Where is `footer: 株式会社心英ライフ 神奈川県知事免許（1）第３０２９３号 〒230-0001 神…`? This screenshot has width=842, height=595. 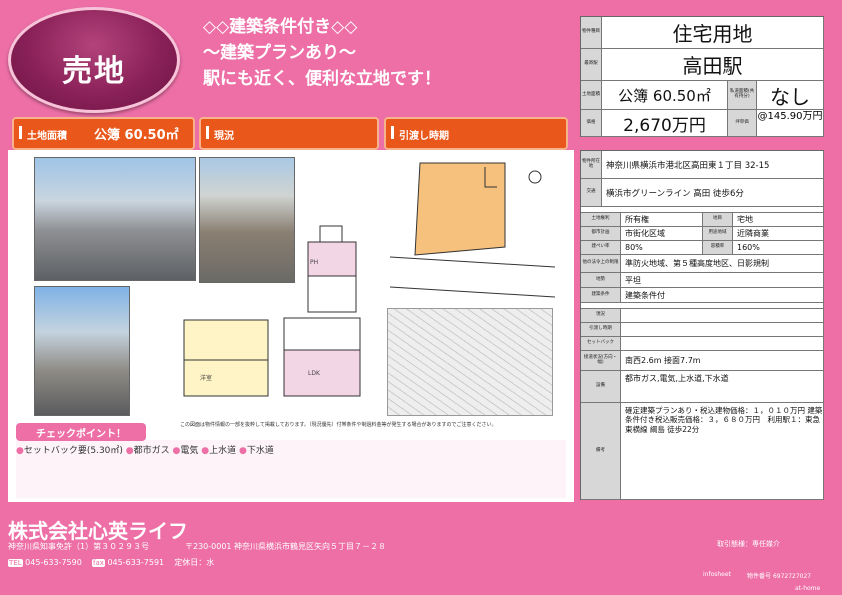
footer: 株式会社心英ライフ 神奈川県知事免許（1）第３０２９３号 〒230-0001 神… is located at coordinates (421, 553).